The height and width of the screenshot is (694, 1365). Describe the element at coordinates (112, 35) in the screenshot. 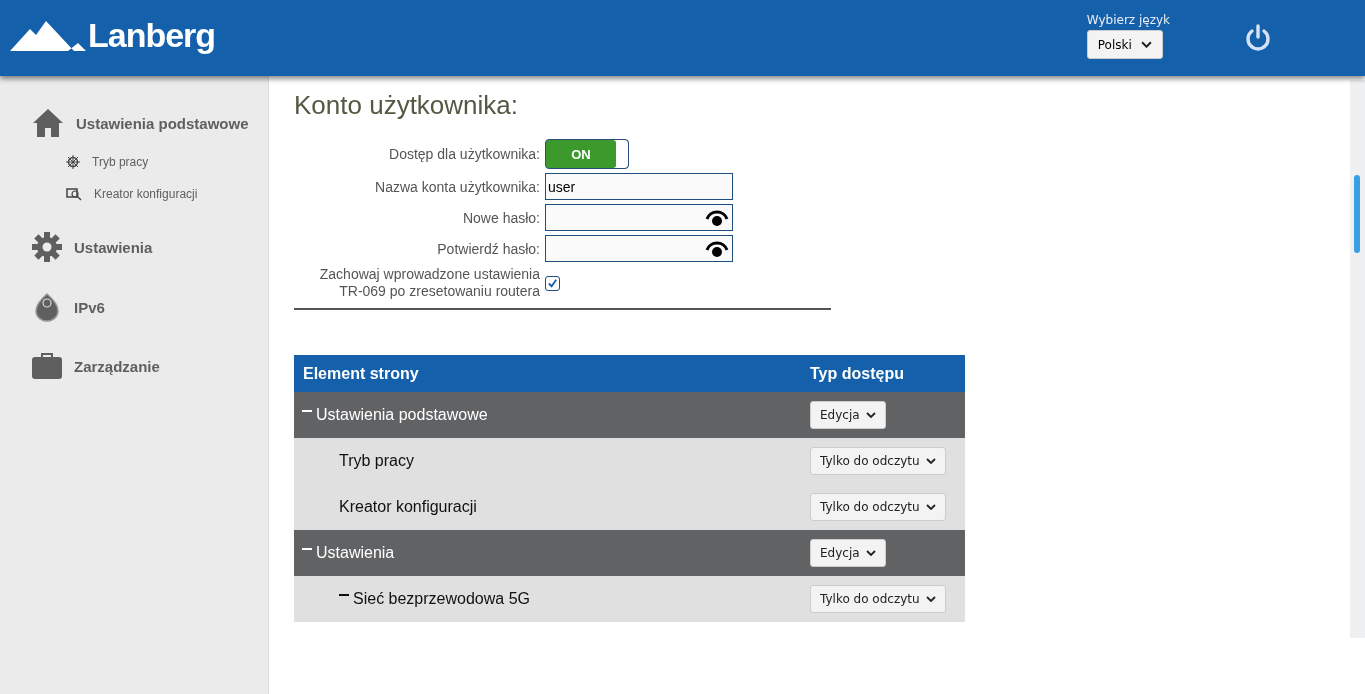

I see `logo: Lanberg` at that location.